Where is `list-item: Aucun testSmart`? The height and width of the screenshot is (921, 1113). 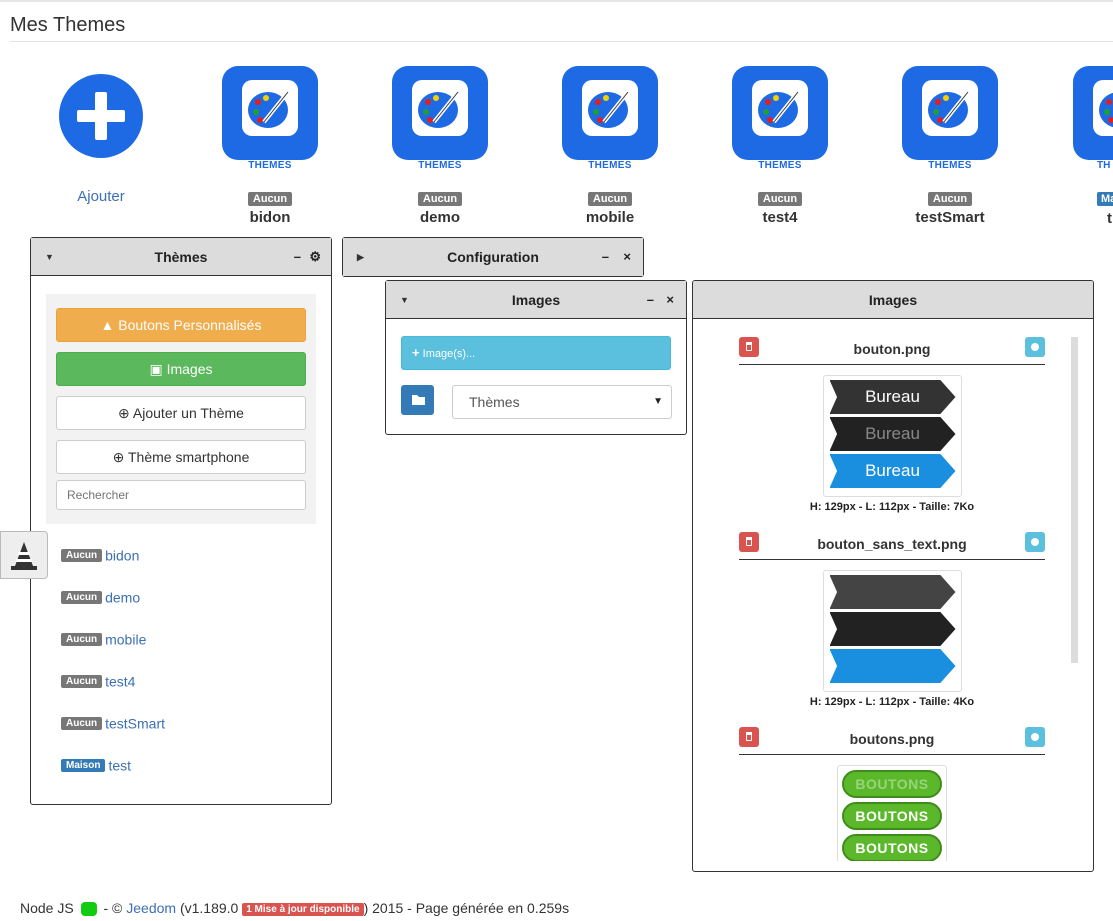 list-item: Aucun testSmart is located at coordinates (113, 722).